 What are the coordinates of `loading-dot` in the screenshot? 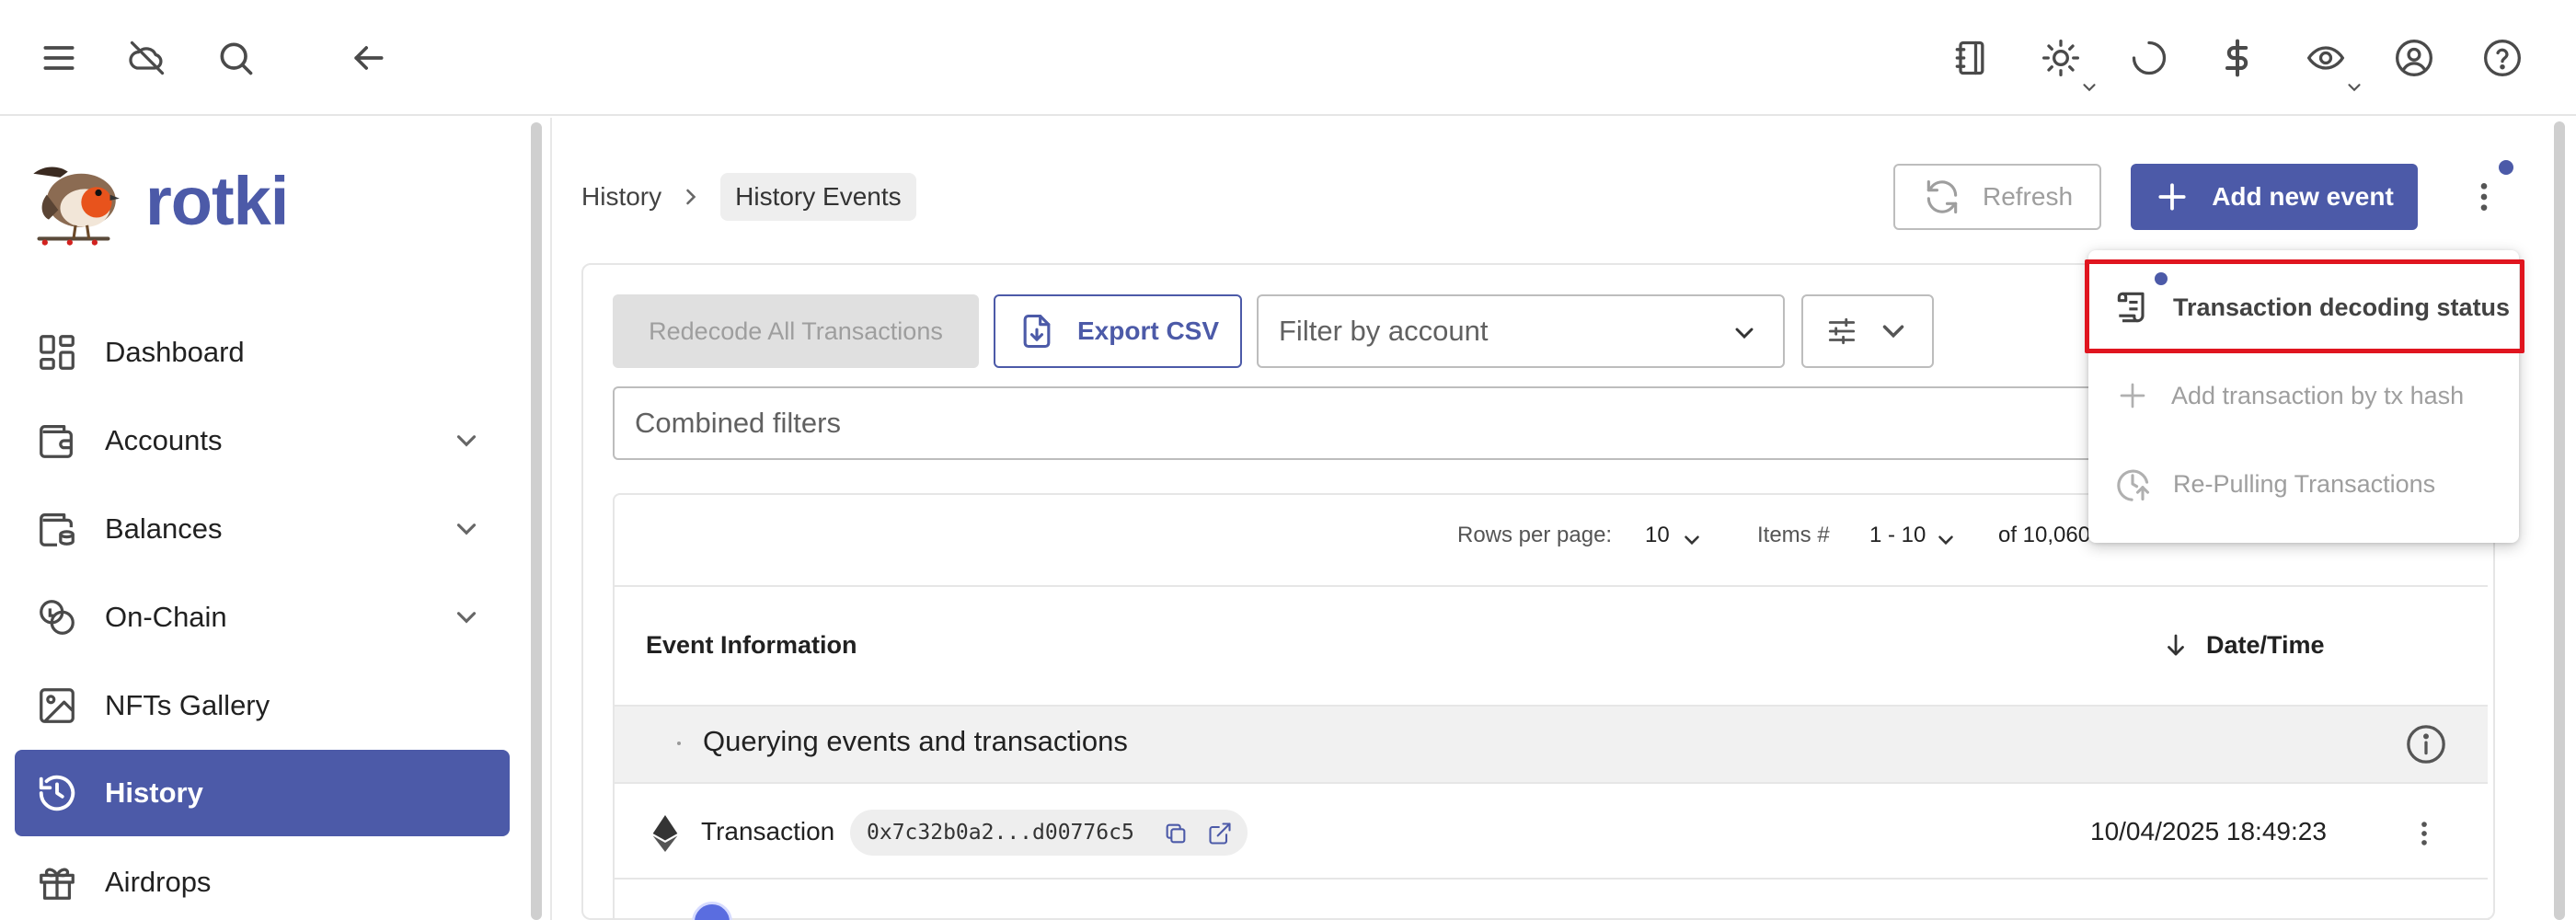 It's located at (679, 743).